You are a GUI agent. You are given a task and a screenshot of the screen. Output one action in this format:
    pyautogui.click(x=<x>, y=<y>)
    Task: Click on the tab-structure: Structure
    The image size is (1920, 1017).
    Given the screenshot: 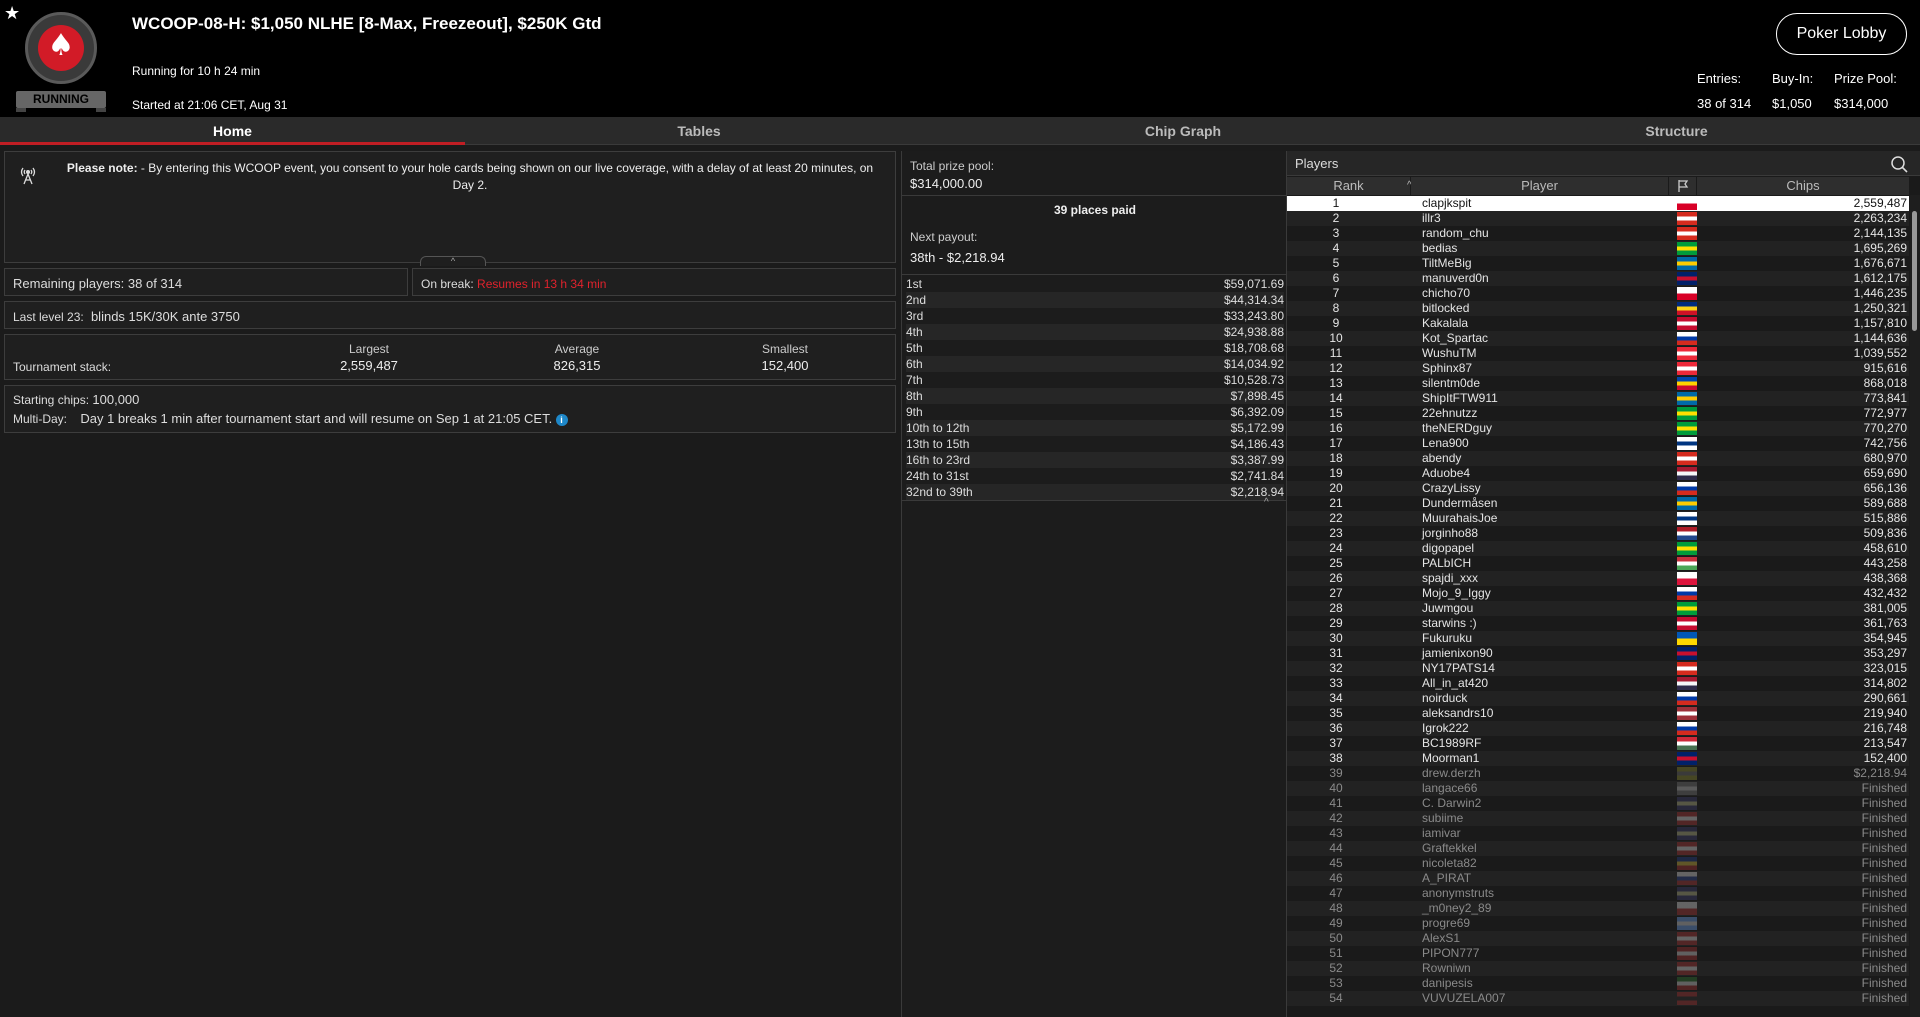 What is the action you would take?
    pyautogui.click(x=1676, y=131)
    